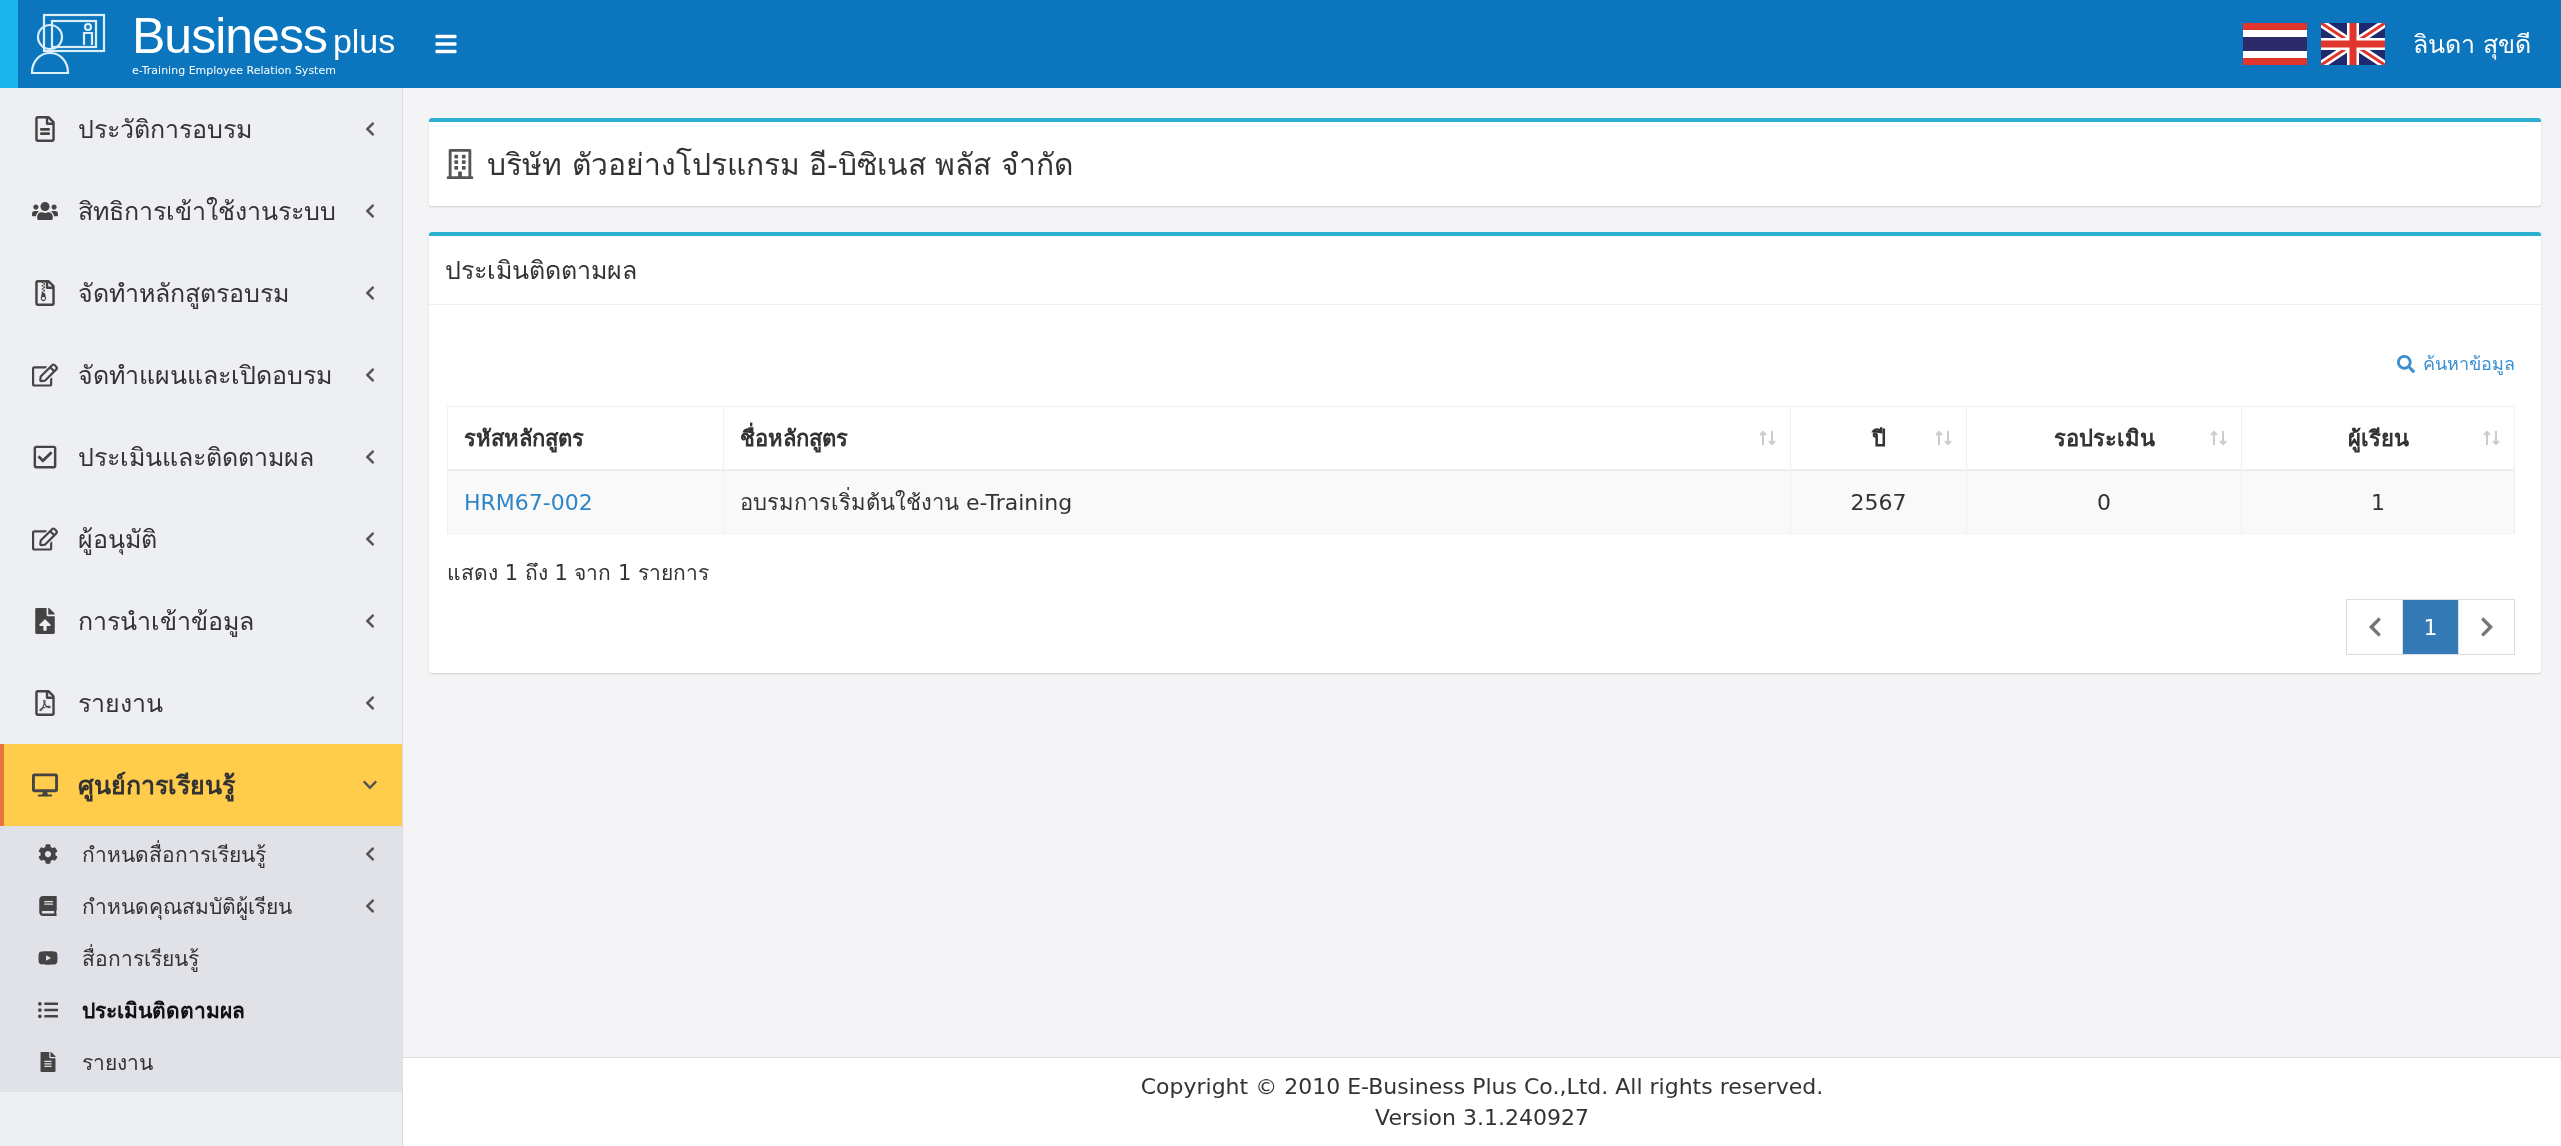  What do you see at coordinates (201, 375) in the screenshot?
I see `sidebar-item: จัดทำแผนและเปิดอบรม` at bounding box center [201, 375].